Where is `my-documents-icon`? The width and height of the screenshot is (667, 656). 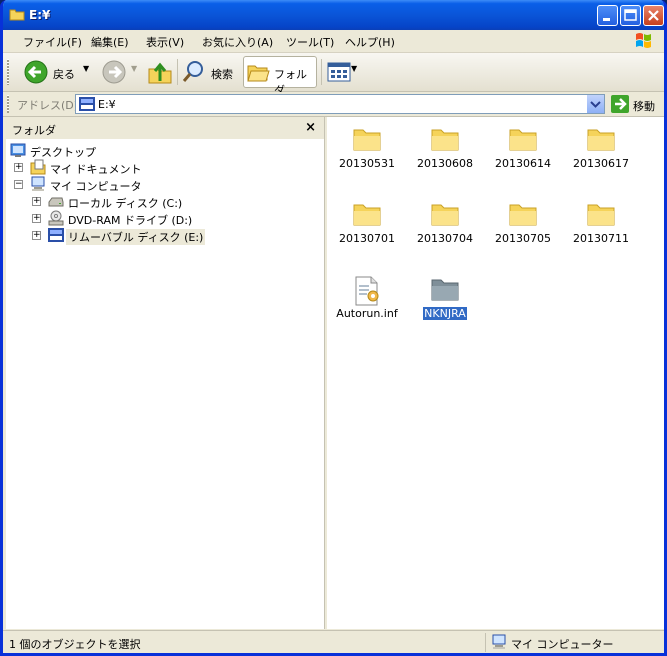 my-documents-icon is located at coordinates (38, 167).